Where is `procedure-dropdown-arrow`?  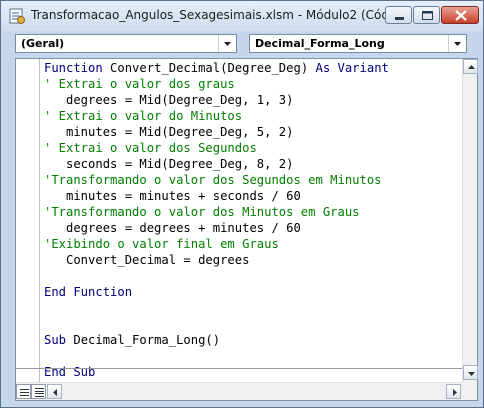
procedure-dropdown-arrow is located at coordinates (457, 43).